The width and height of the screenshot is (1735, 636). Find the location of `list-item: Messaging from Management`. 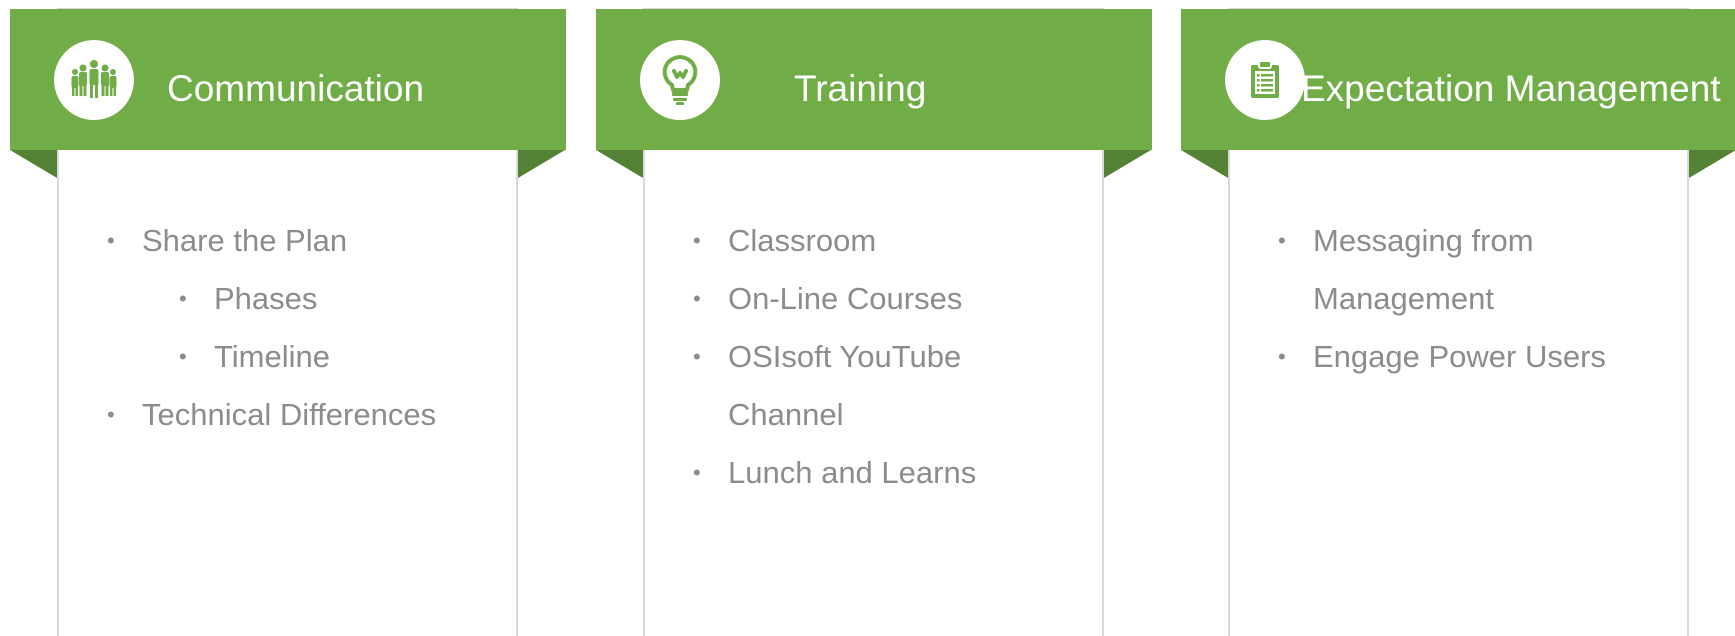

list-item: Messaging from Management is located at coordinates (1445, 270).